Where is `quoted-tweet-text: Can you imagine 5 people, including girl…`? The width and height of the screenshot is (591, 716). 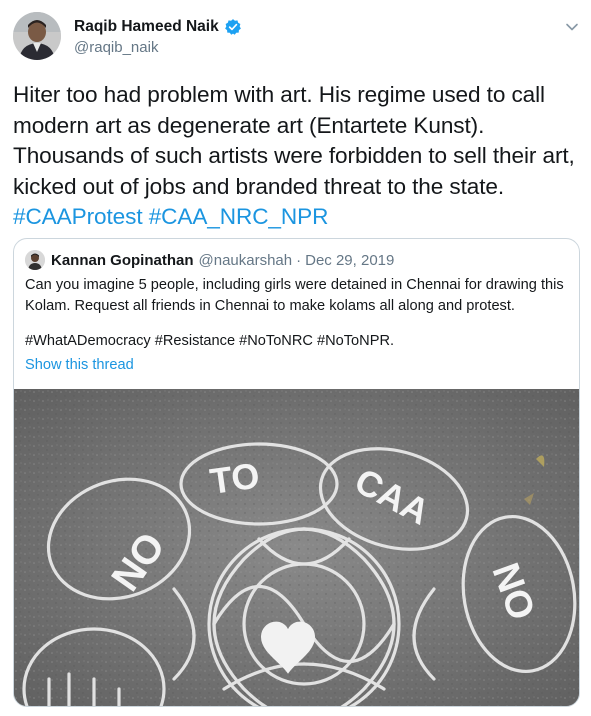 quoted-tweet-text: Can you imagine 5 people, including girl… is located at coordinates (294, 295).